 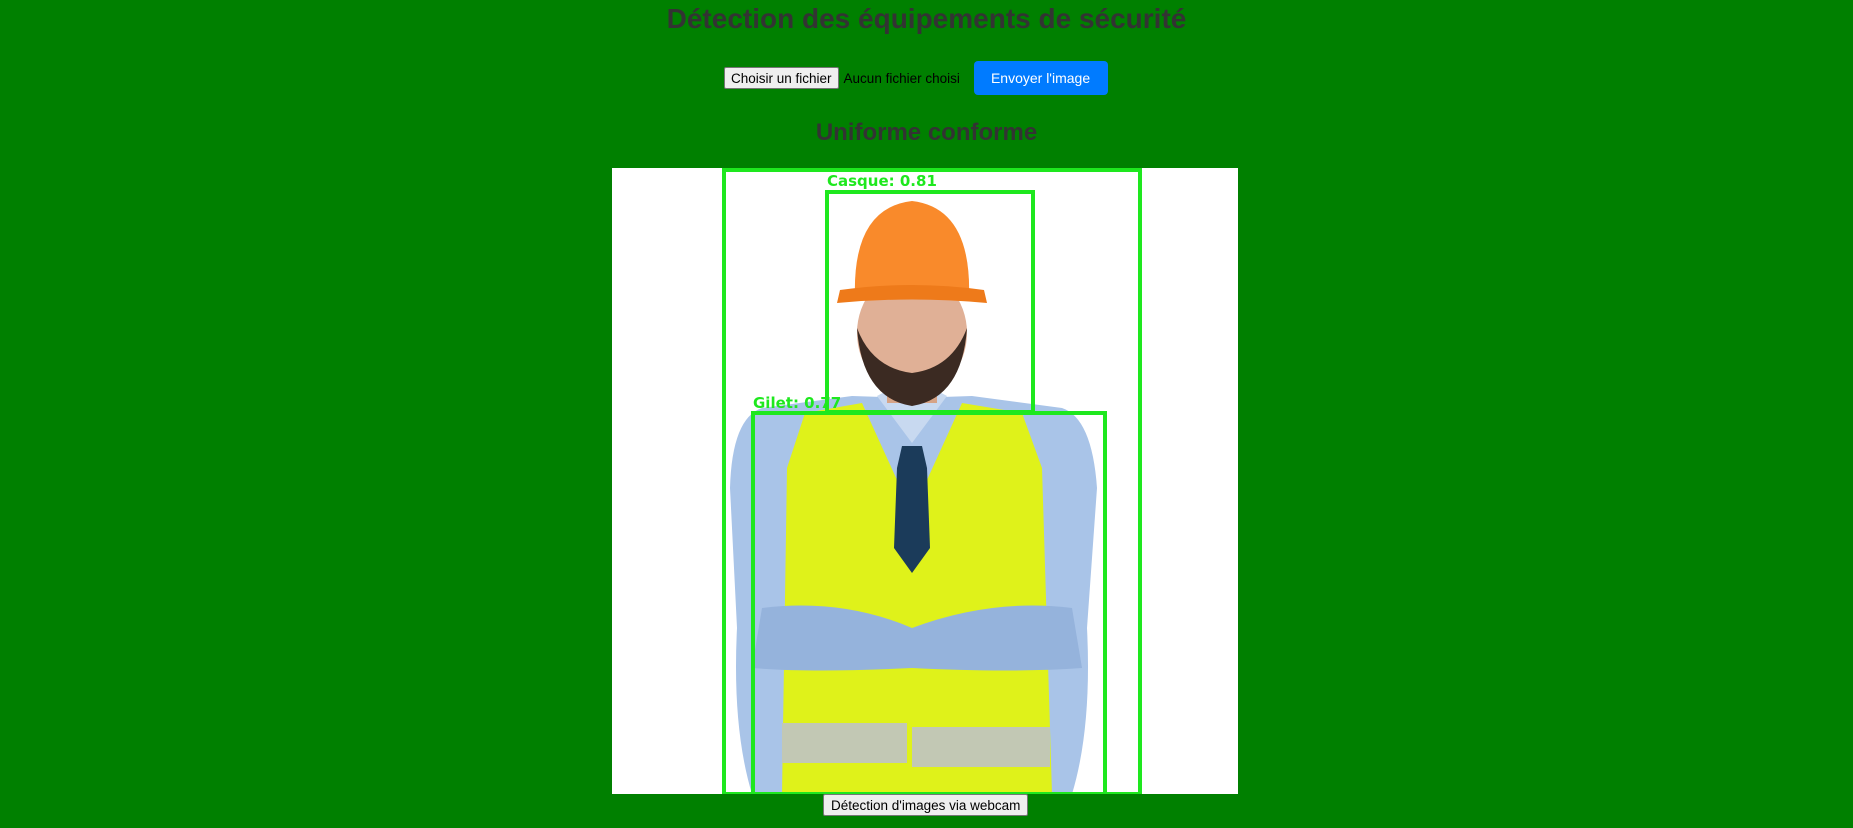 I want to click on vest-detection-label: Gilet: 0.77, so click(x=797, y=403).